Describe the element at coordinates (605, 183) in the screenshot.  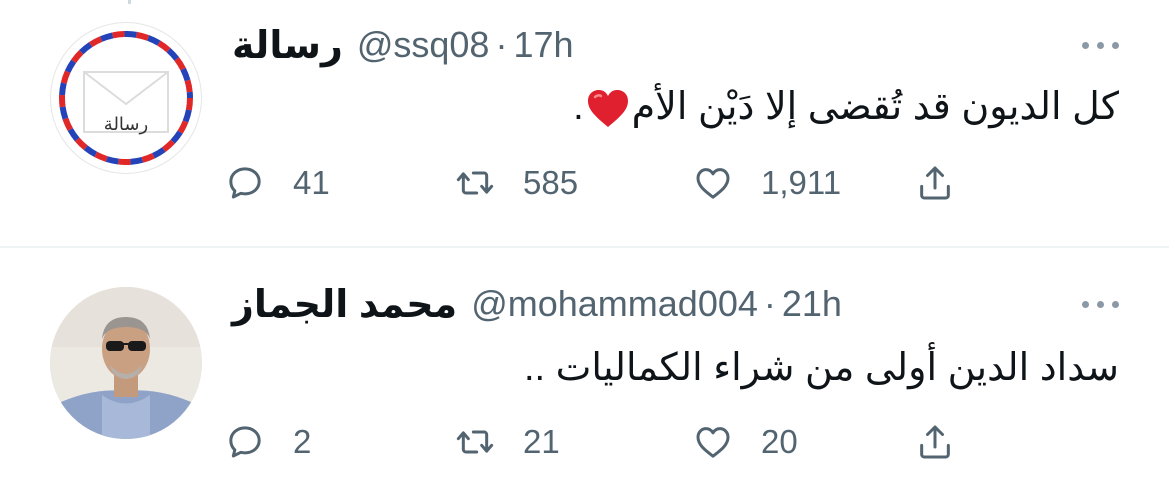
I see `tweet-actions: 41 585 1,911` at that location.